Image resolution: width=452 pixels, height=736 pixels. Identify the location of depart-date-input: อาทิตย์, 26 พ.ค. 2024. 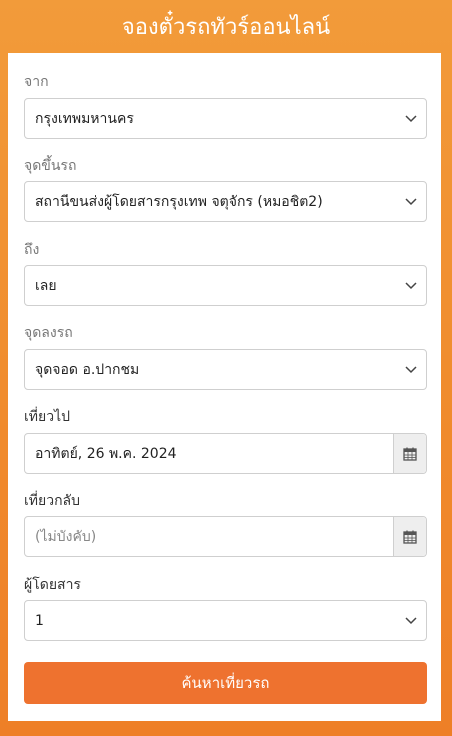
(225, 453).